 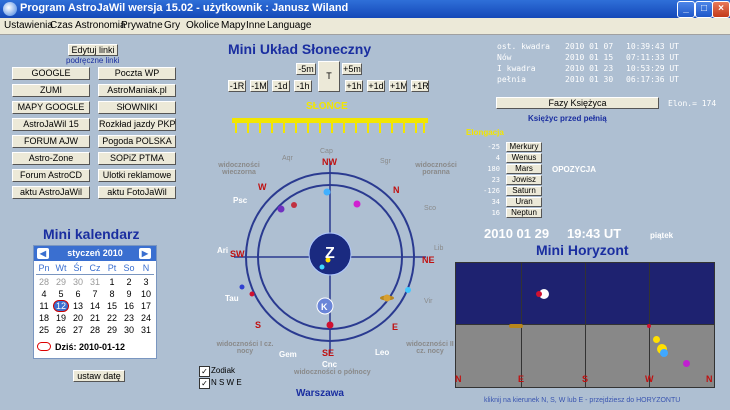 What do you see at coordinates (524, 169) in the screenshot?
I see `planet-mars-button: Mars` at bounding box center [524, 169].